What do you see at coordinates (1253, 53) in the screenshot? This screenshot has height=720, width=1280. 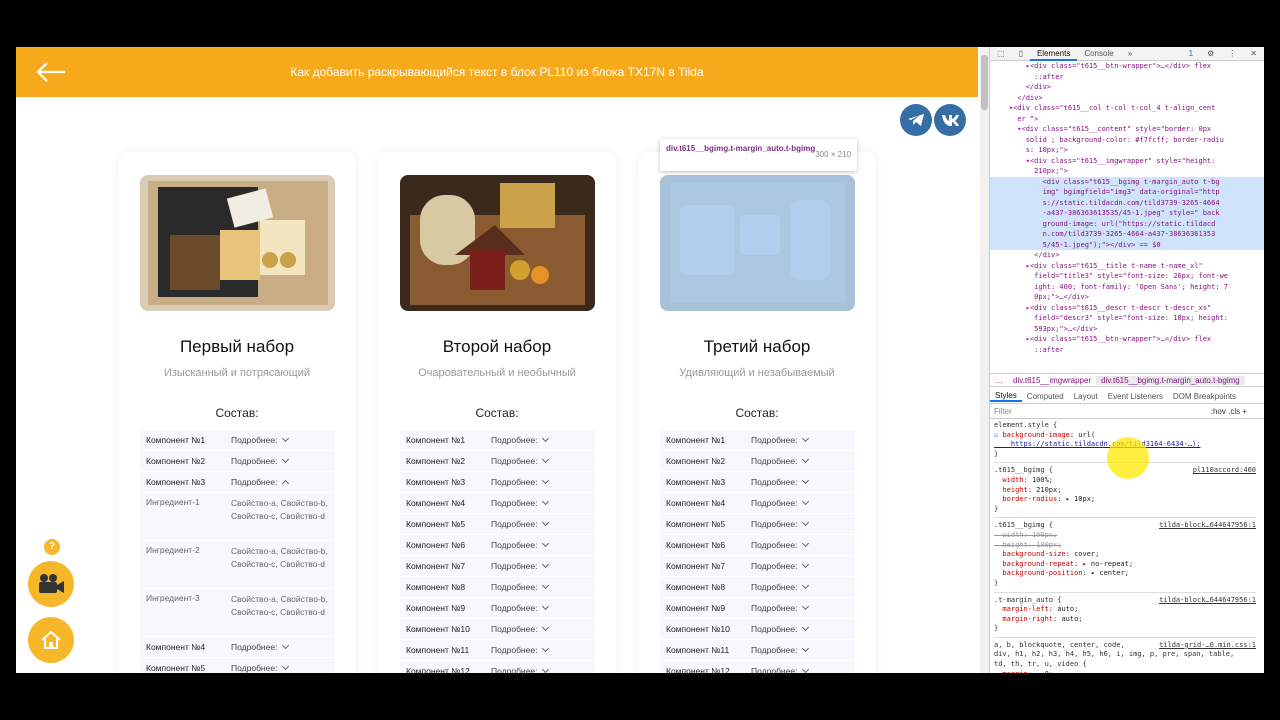 I see `close-icon: ✕` at bounding box center [1253, 53].